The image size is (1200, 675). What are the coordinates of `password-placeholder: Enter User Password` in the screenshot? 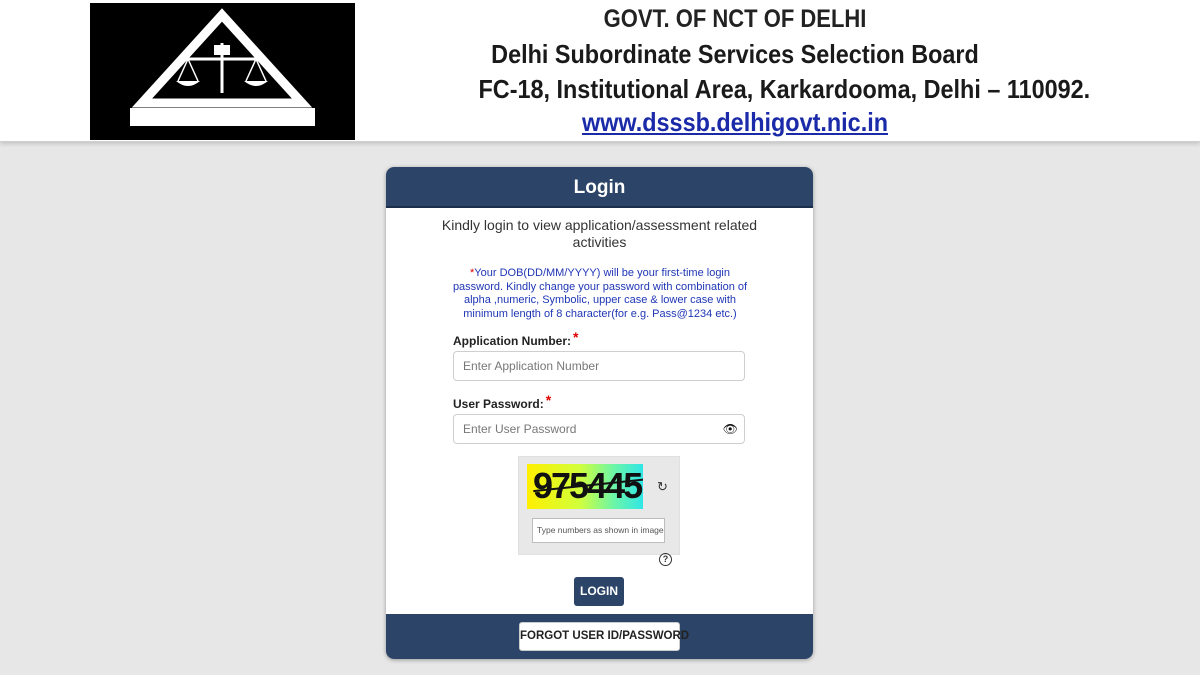 It's located at (520, 429).